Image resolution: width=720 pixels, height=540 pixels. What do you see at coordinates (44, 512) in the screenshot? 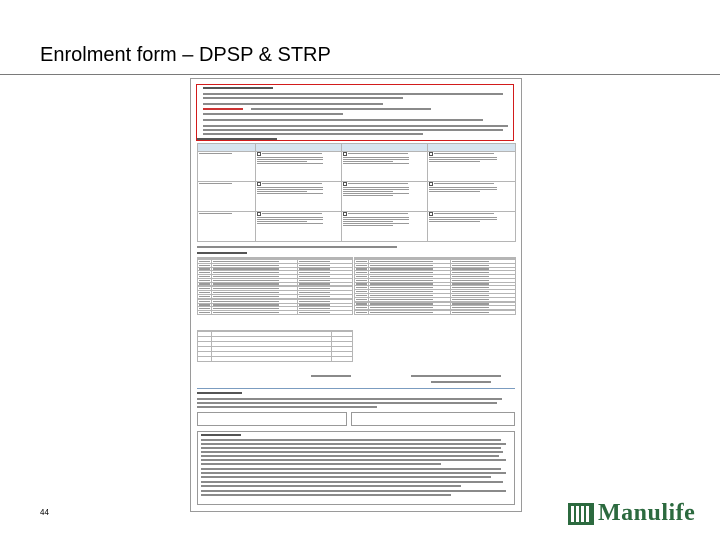
I see `page-number: 44` at bounding box center [44, 512].